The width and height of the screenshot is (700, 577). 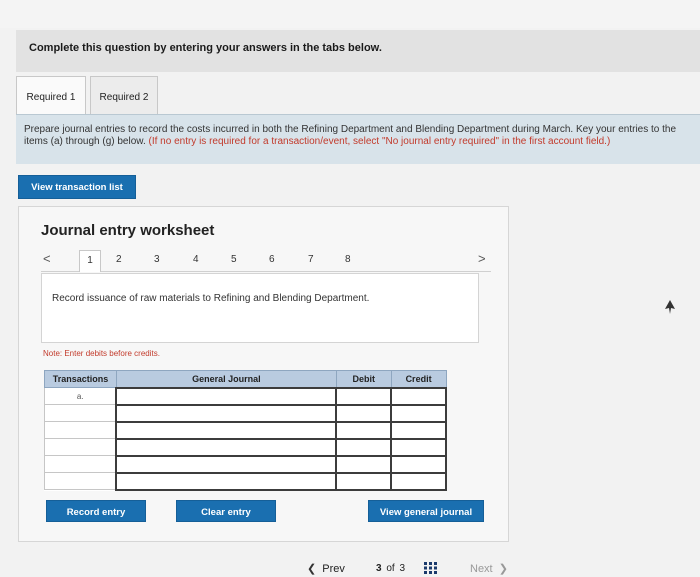 What do you see at coordinates (226, 511) in the screenshot?
I see `clear-entry-button: Clear entry` at bounding box center [226, 511].